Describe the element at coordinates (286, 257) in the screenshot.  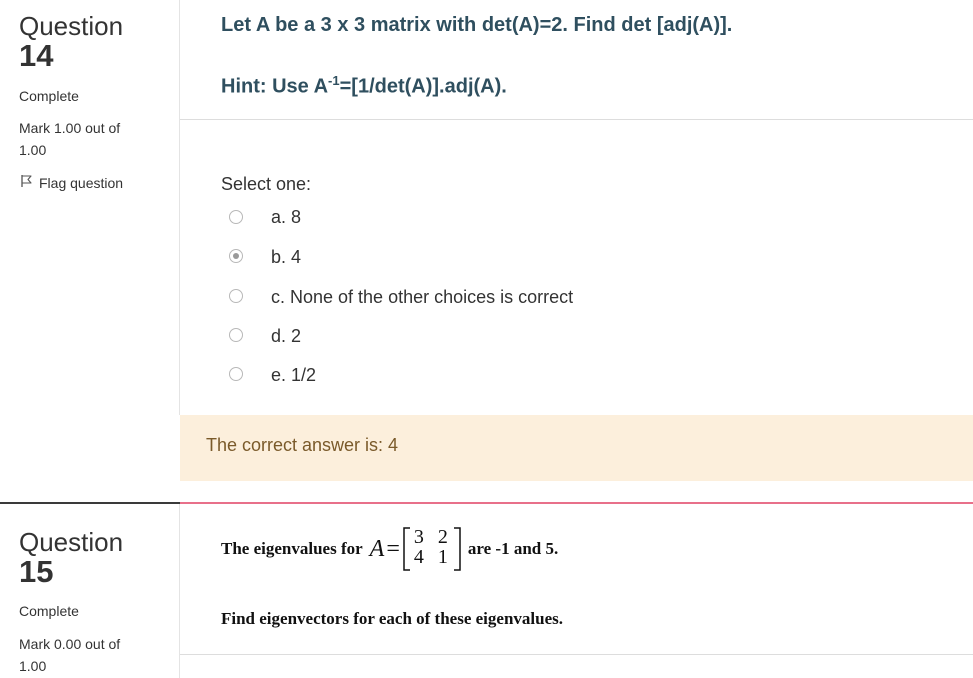
I see `q14-option-b-label: b. 4` at that location.